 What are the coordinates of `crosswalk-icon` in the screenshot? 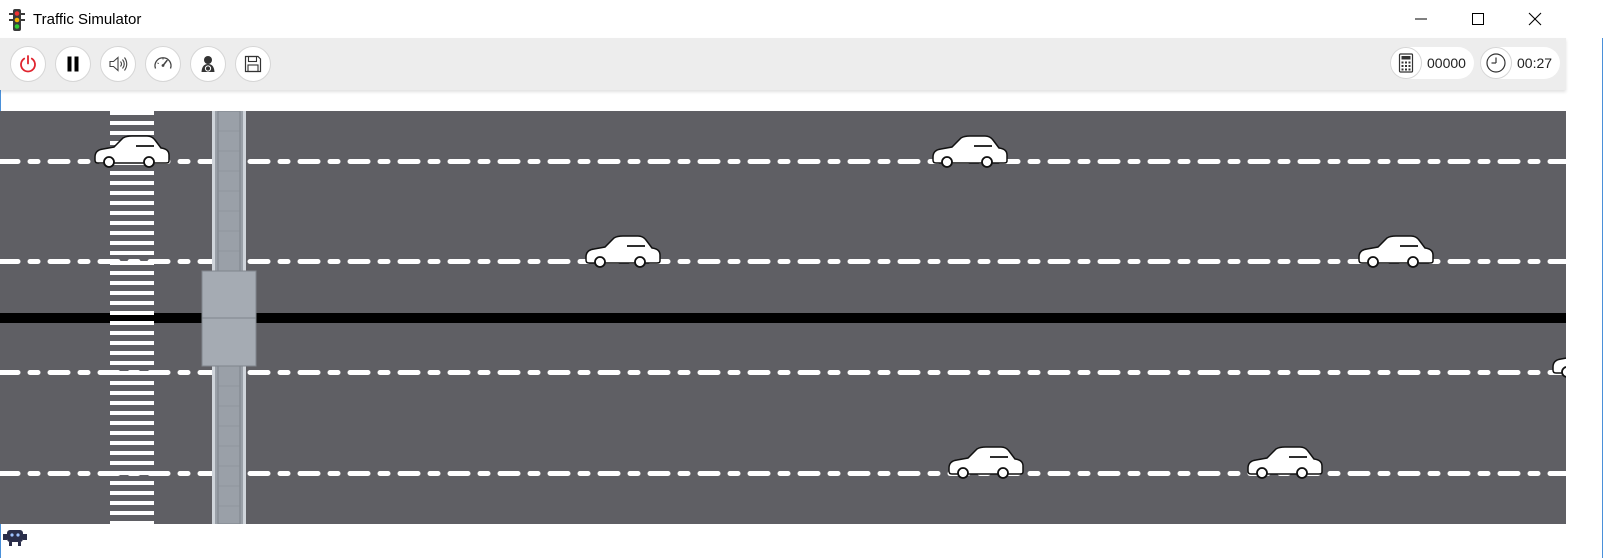 It's located at (132, 317).